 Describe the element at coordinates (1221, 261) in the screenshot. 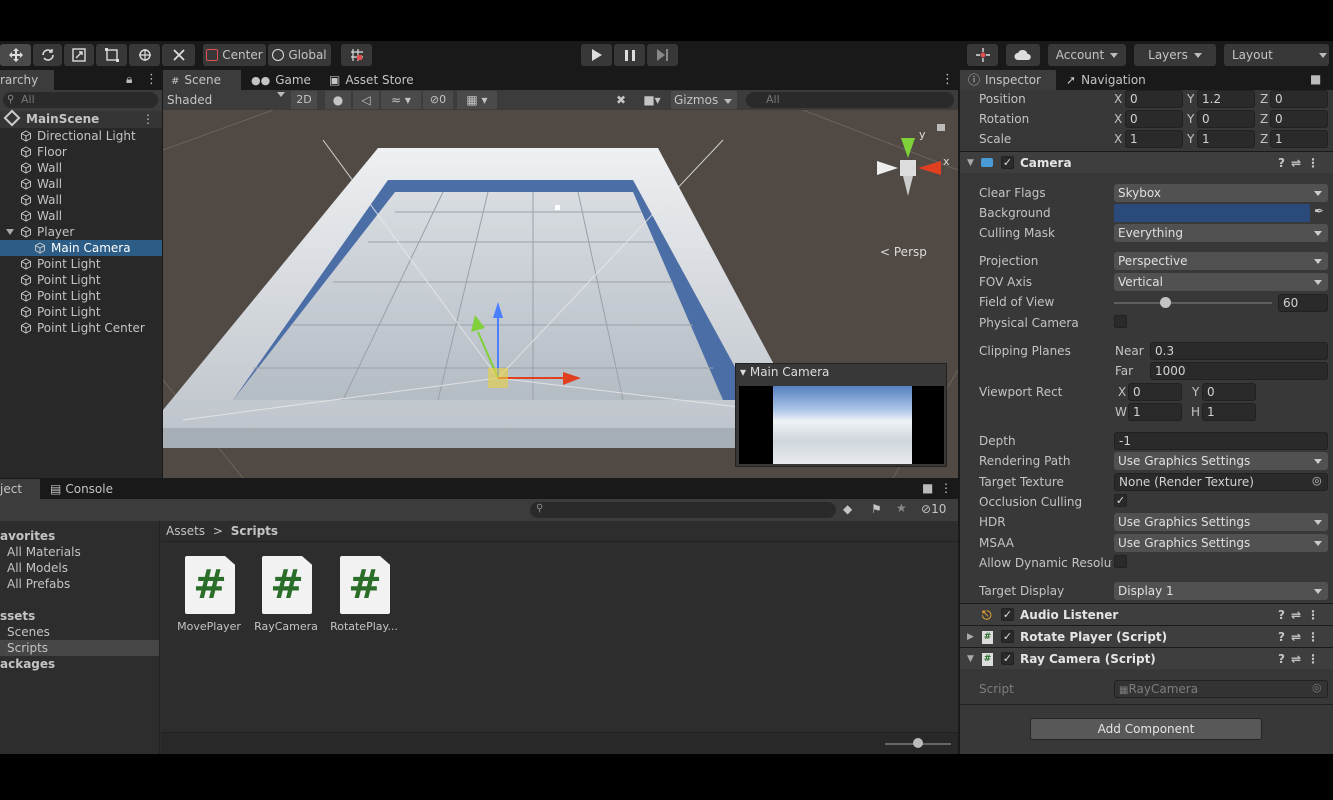

I see `projection-dropdown: Perspective` at that location.